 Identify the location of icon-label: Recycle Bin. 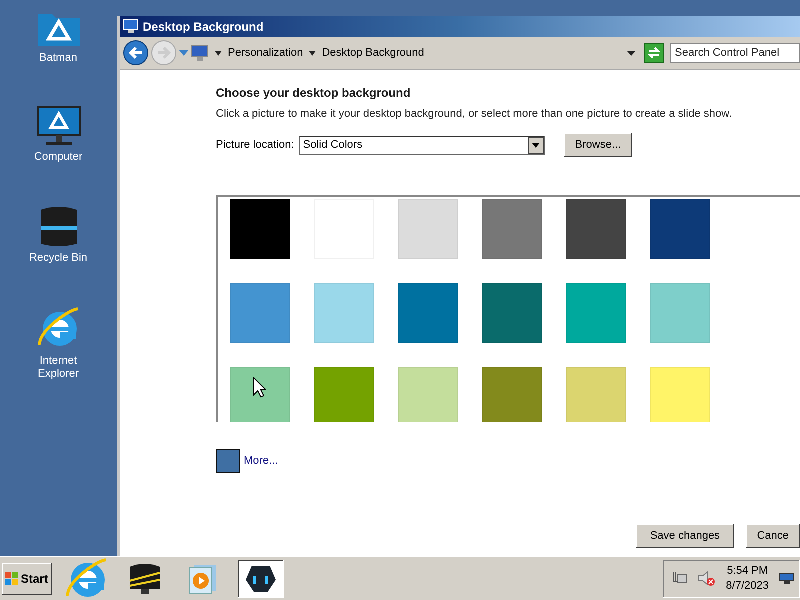
(58, 258).